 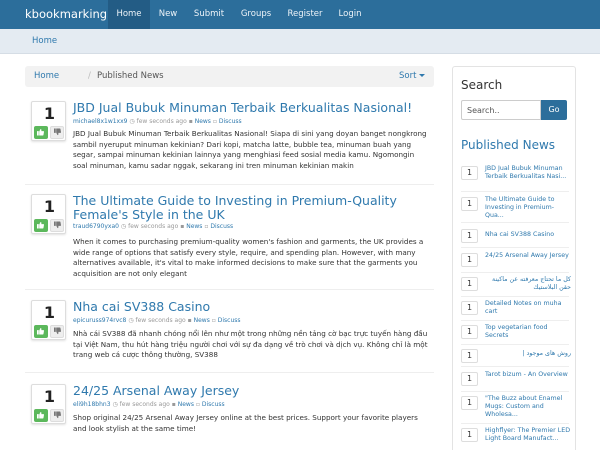 I want to click on story-author-link: epicuruss974rvc8, so click(x=99, y=320).